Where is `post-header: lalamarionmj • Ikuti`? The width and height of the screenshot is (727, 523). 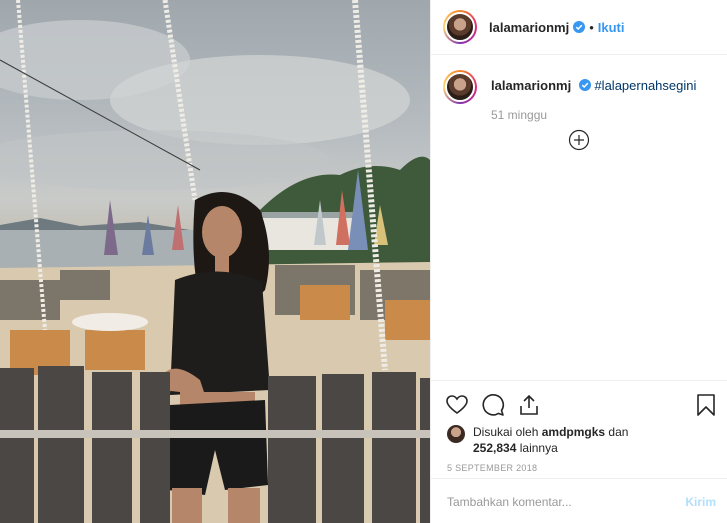
post-header: lalamarionmj • Ikuti is located at coordinates (579, 27).